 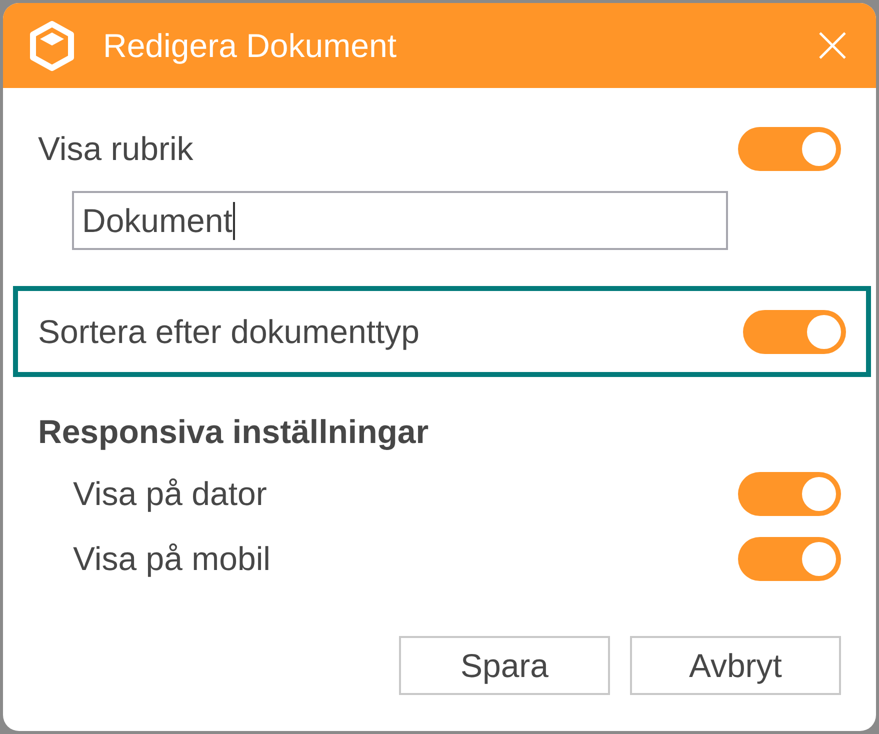 I want to click on dialog-title: Redigera Dokument, so click(x=249, y=45).